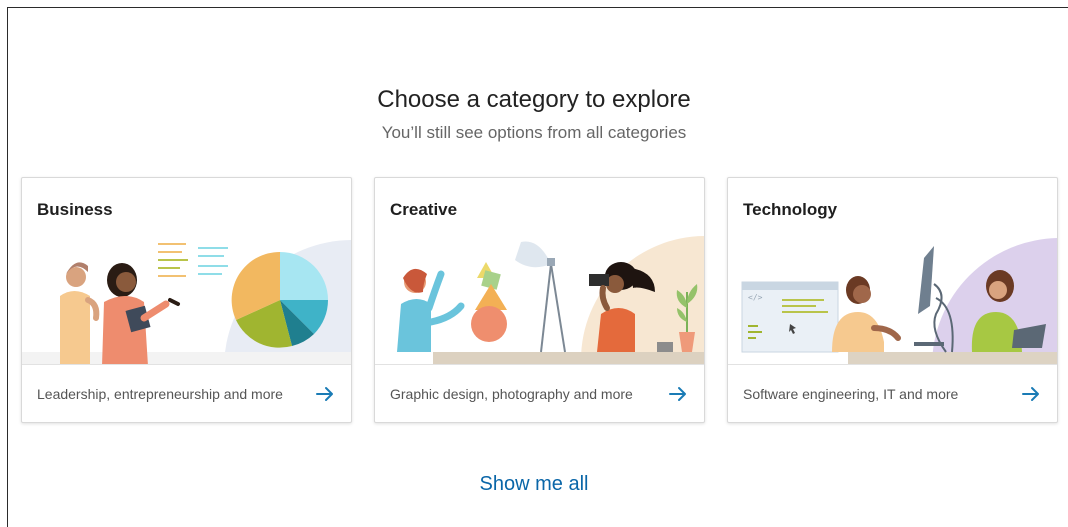 The image size is (1068, 527). I want to click on card-footer-creative: Graphic design, photography and more, so click(539, 393).